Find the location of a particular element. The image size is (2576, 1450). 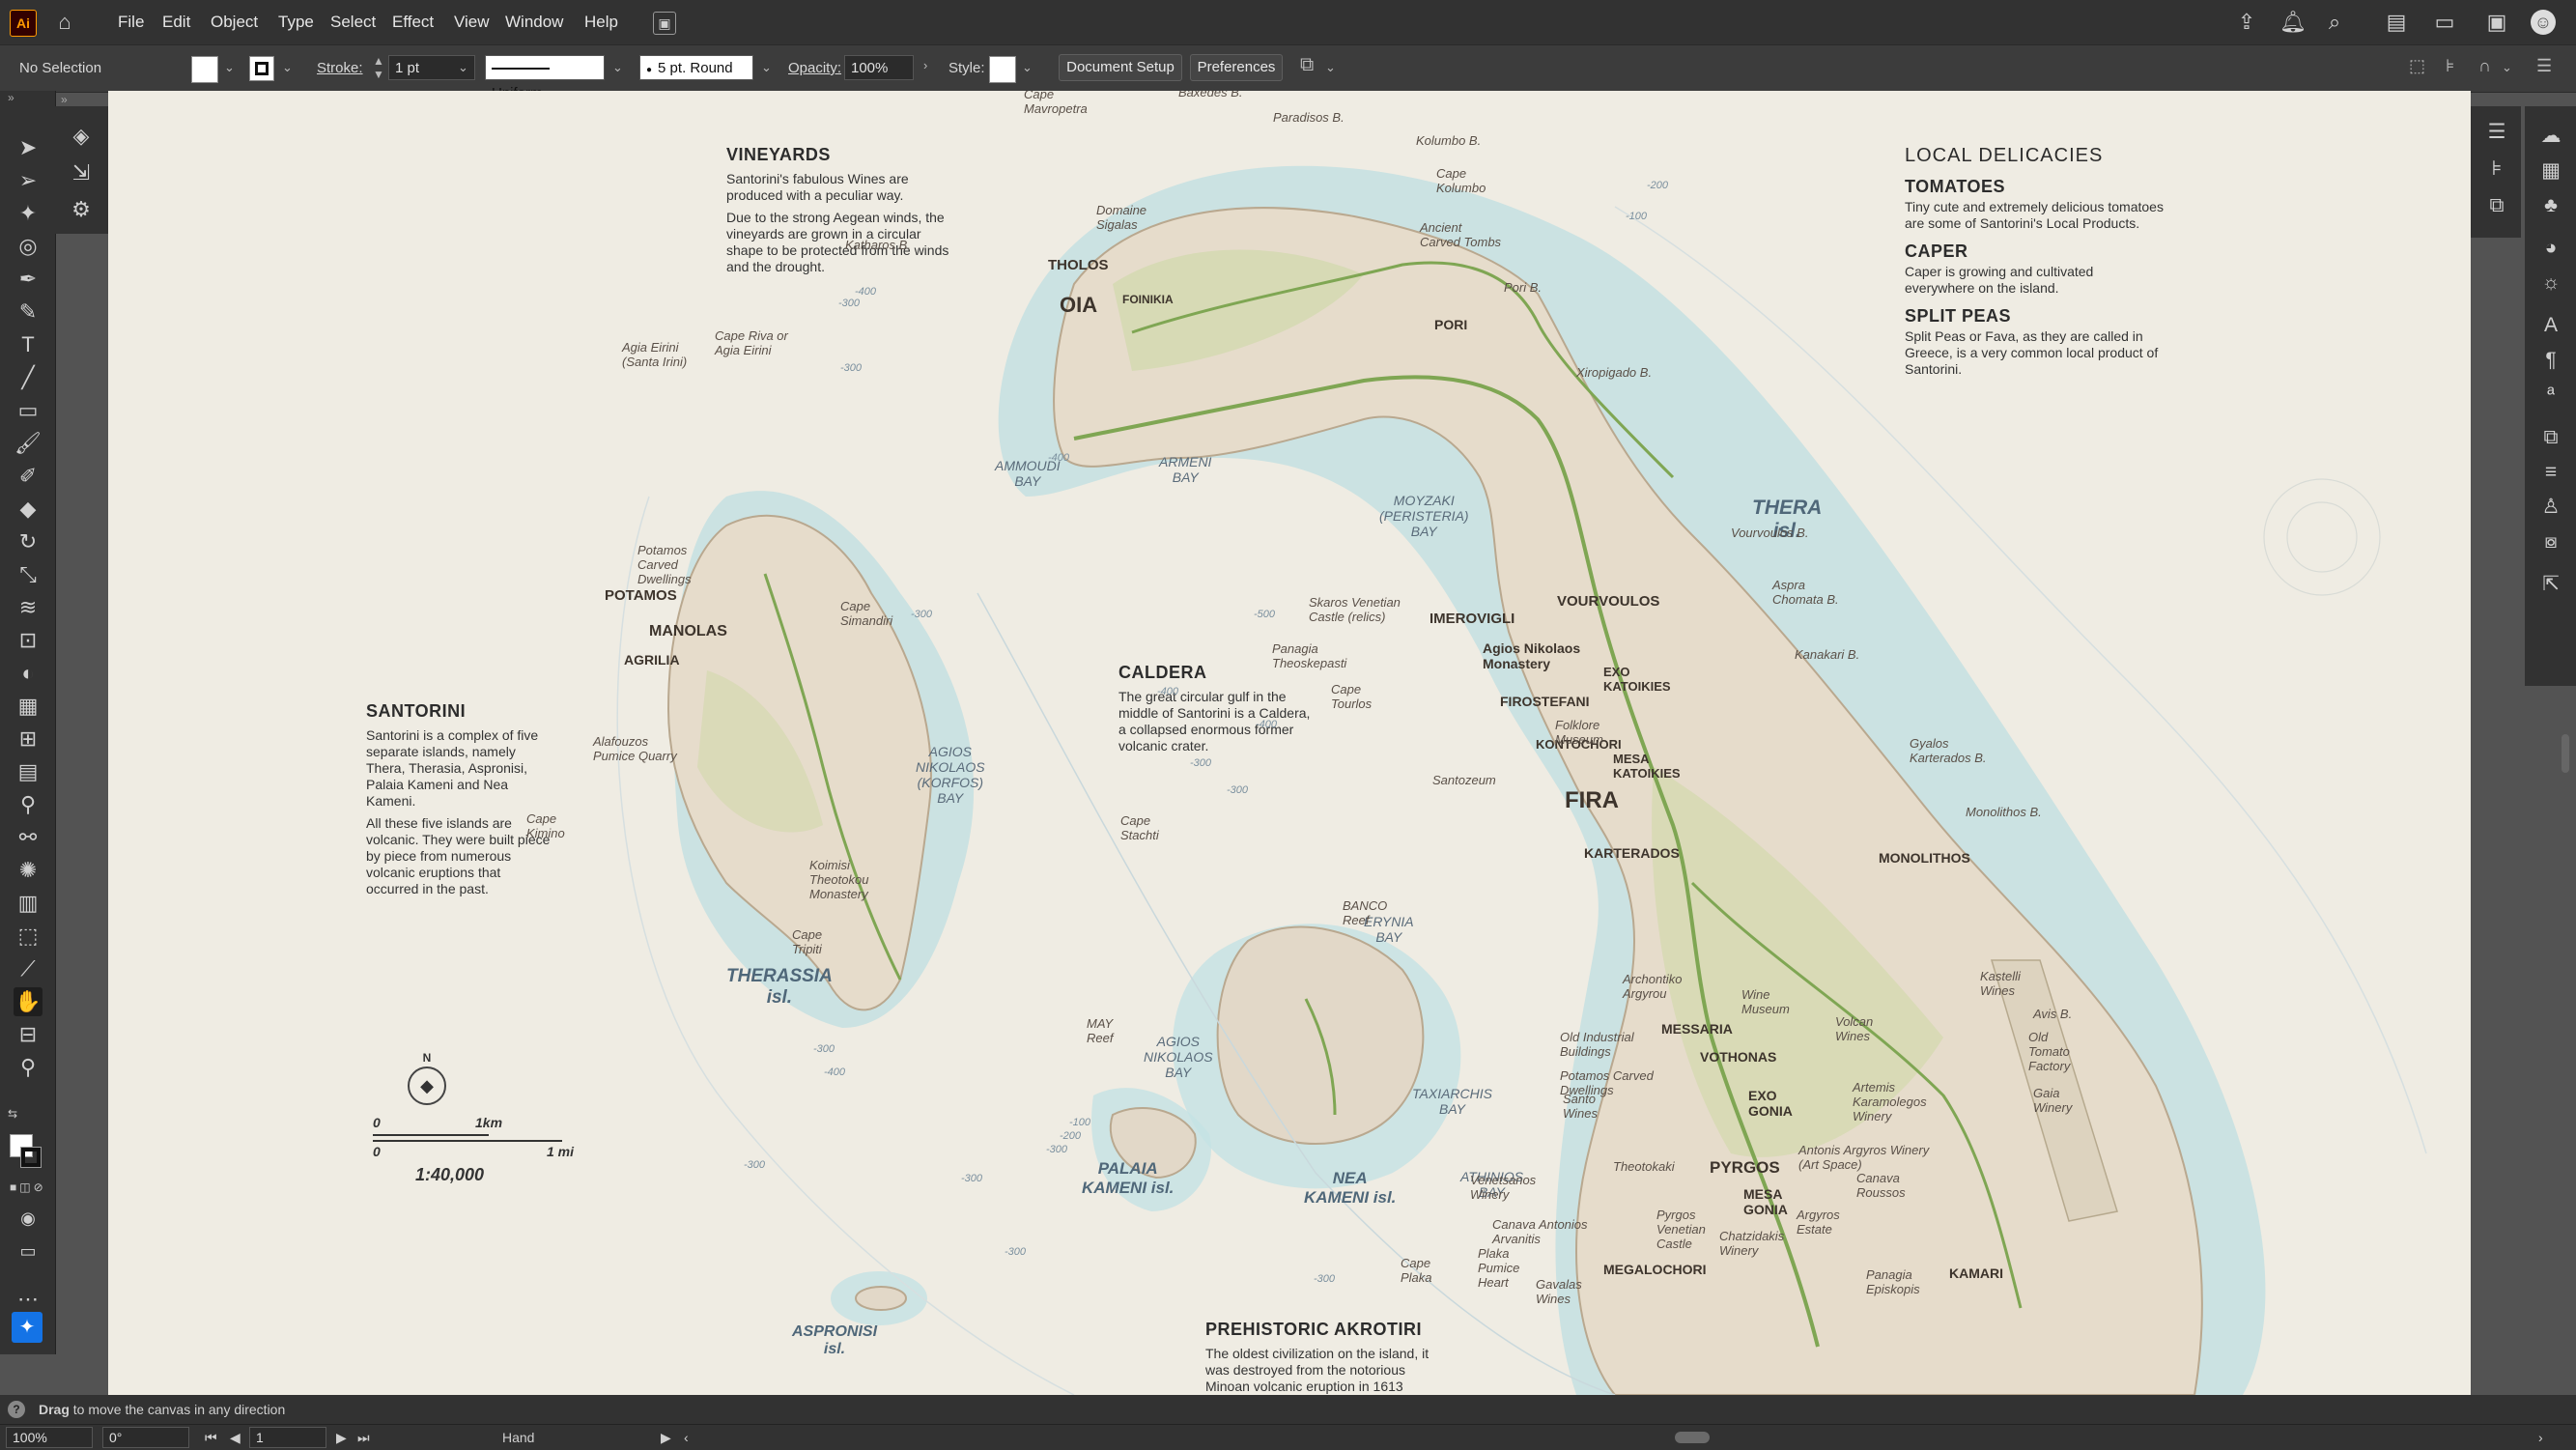

menu-window: Window is located at coordinates (534, 22).